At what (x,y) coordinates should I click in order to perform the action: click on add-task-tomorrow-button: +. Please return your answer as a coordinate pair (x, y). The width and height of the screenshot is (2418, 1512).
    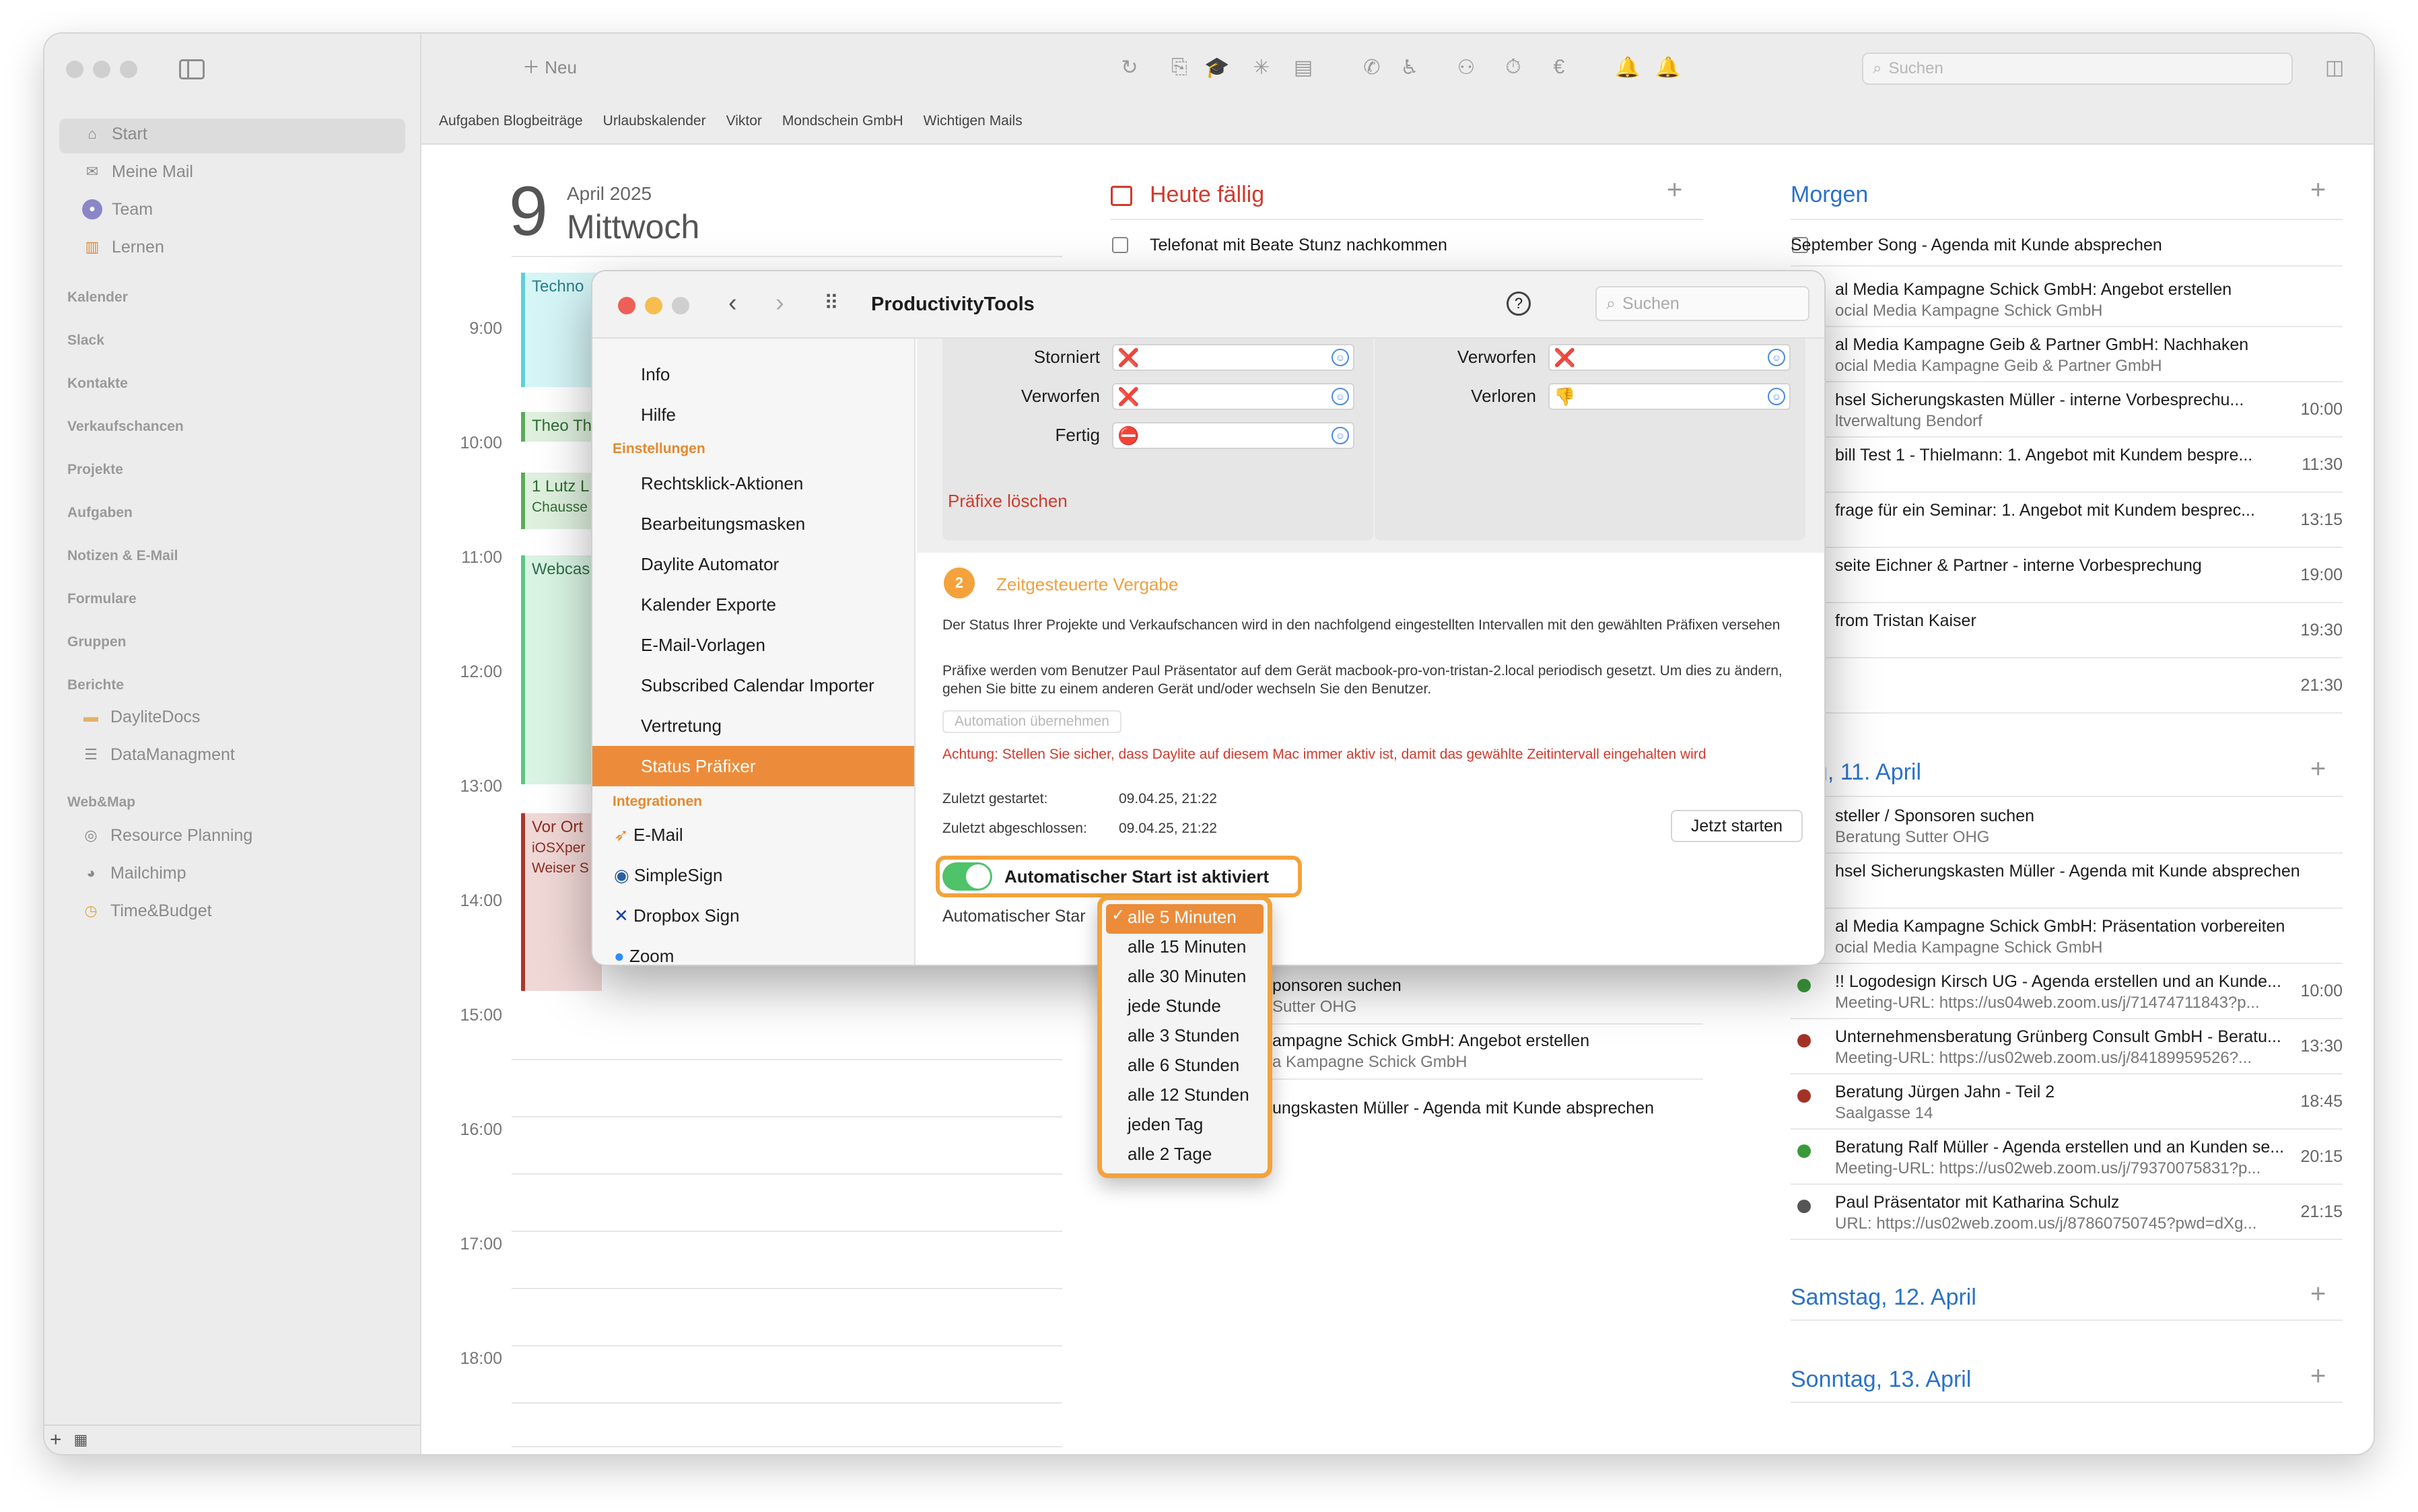
    Looking at the image, I should click on (2318, 190).